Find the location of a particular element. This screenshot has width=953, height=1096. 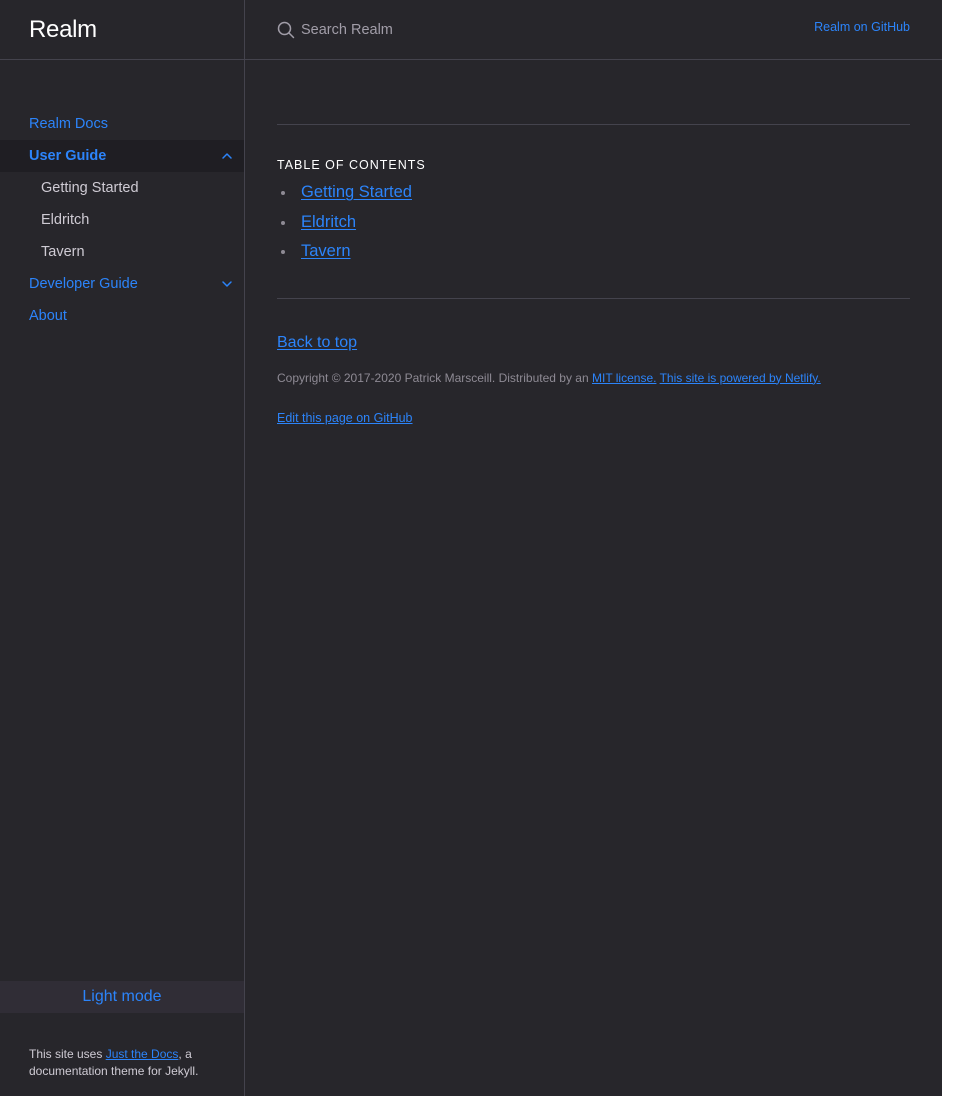

list-item: Eldritch is located at coordinates (593, 223).